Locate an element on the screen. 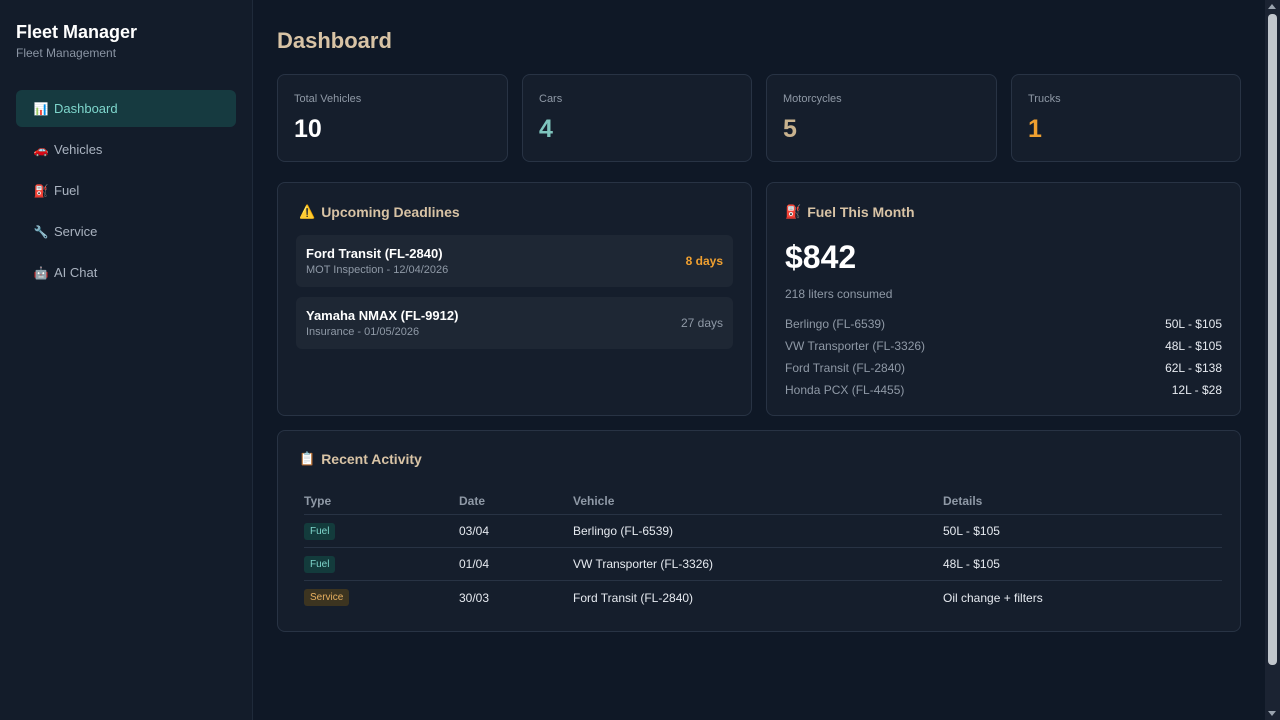 This screenshot has width=1280, height=720. date-cell: 03/04 is located at coordinates (474, 531).